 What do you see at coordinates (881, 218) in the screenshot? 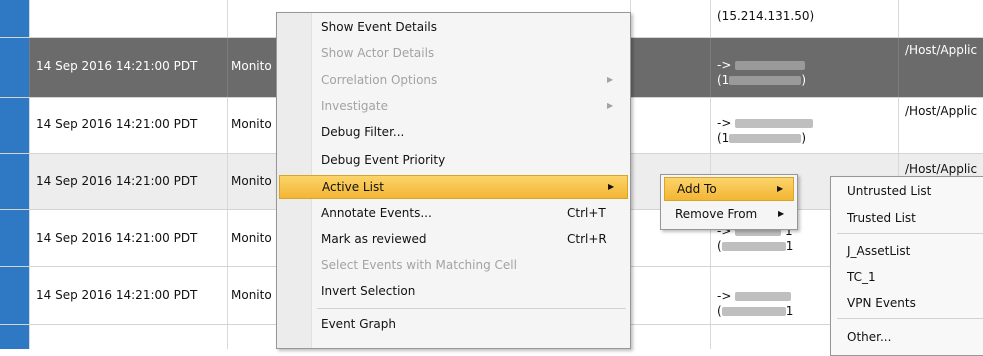
I see `menu-item-label: Trusted List` at bounding box center [881, 218].